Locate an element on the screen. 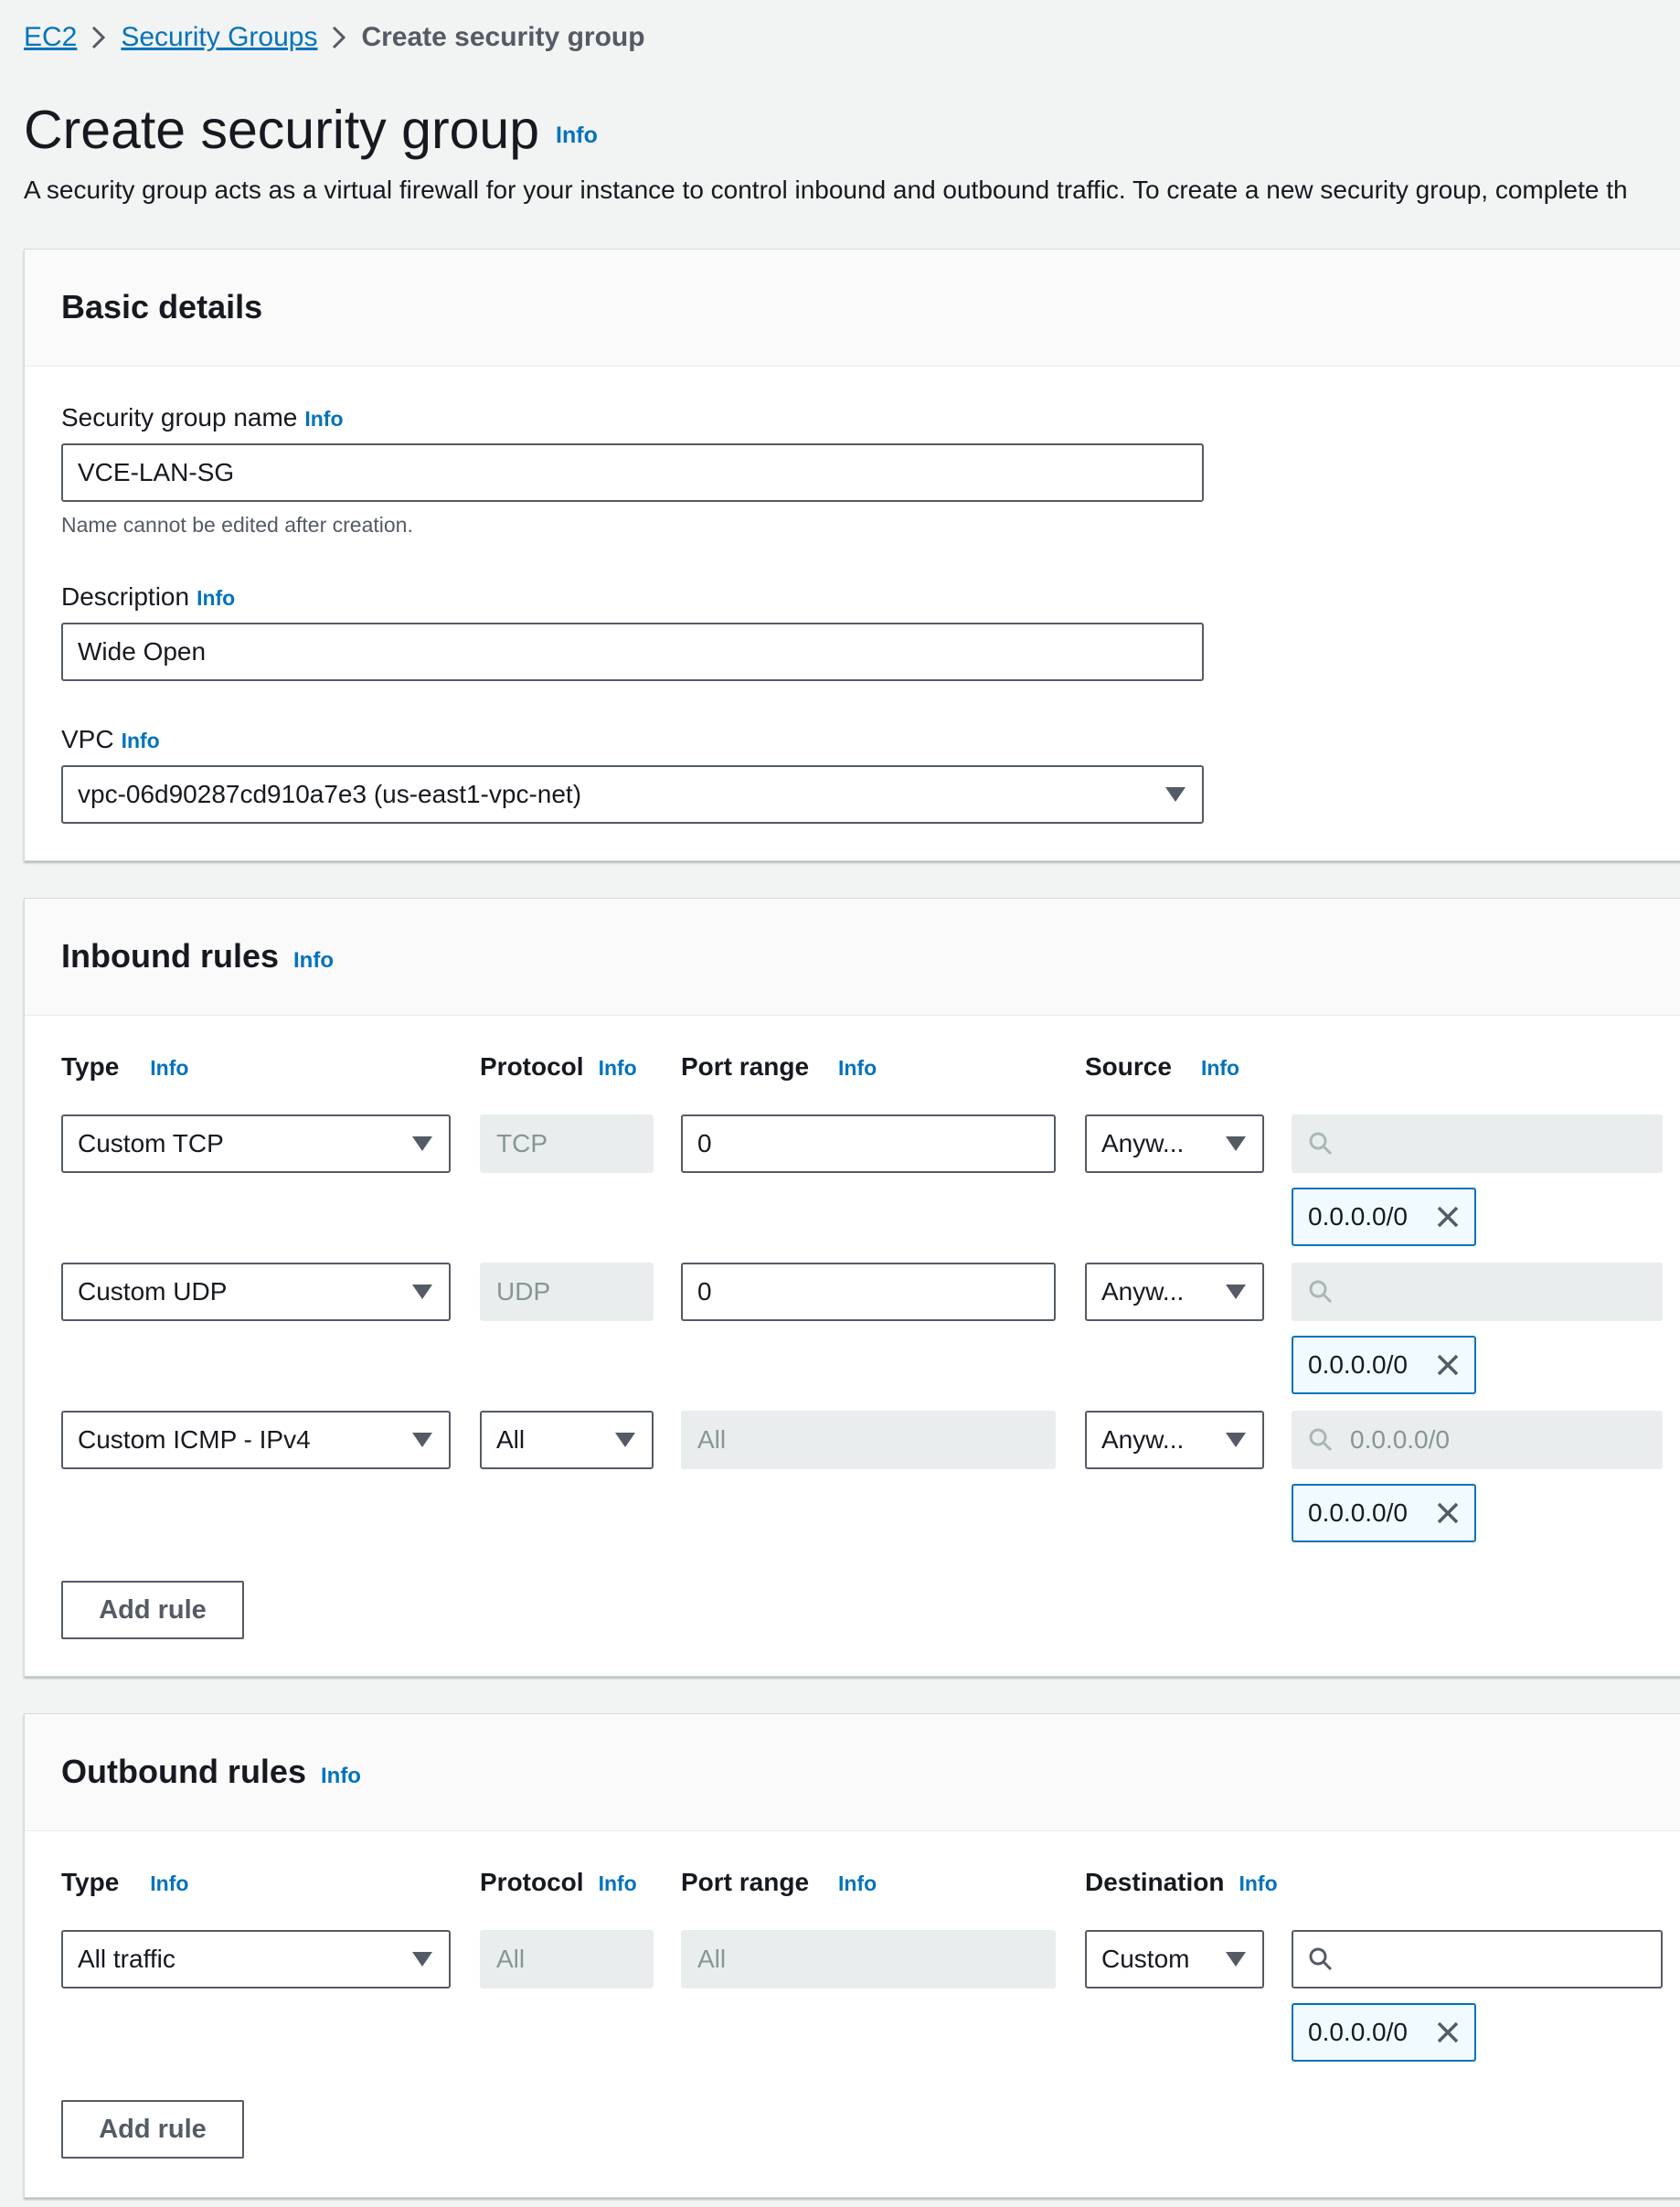 This screenshot has height=2207, width=1680. inbound-port-value: All is located at coordinates (712, 1439).